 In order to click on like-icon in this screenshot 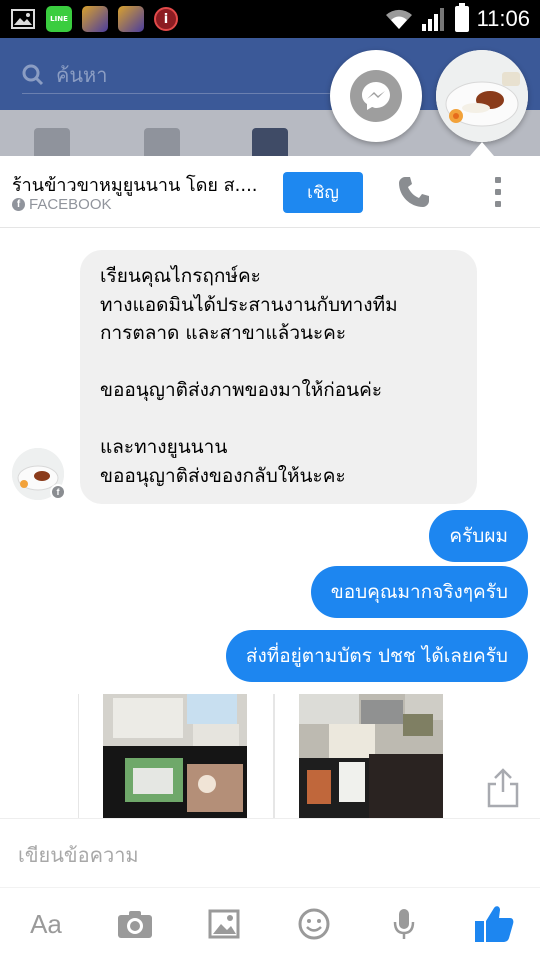, I will do `click(494, 924)`.